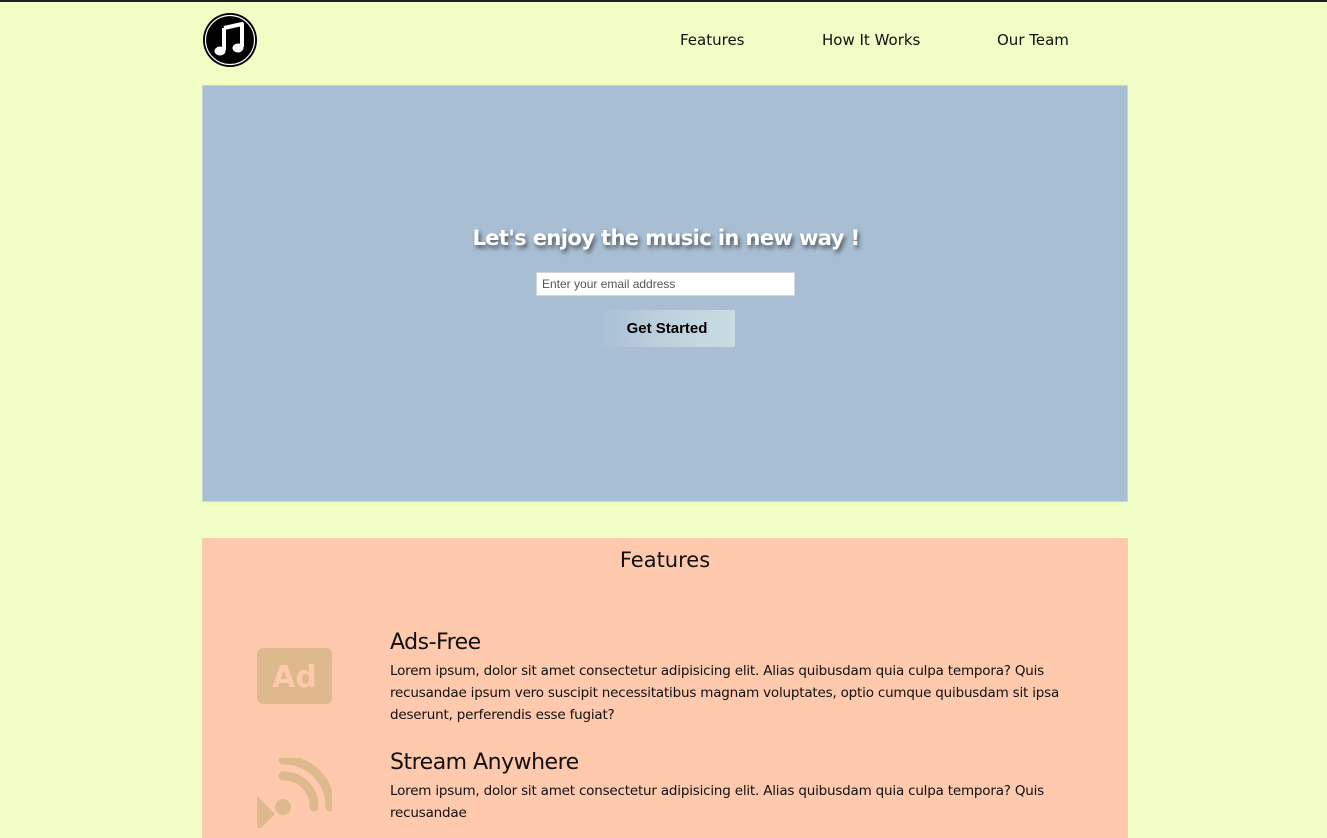  What do you see at coordinates (667, 328) in the screenshot?
I see `get-started-button: Get Started` at bounding box center [667, 328].